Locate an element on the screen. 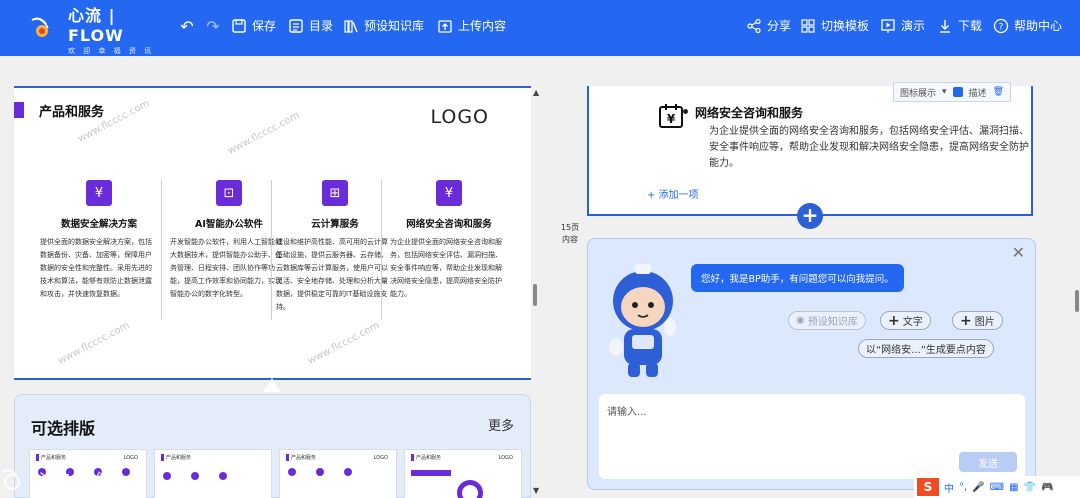  logo-subtitle: 欢 迎 幸 福 资 讯 is located at coordinates (111, 51).